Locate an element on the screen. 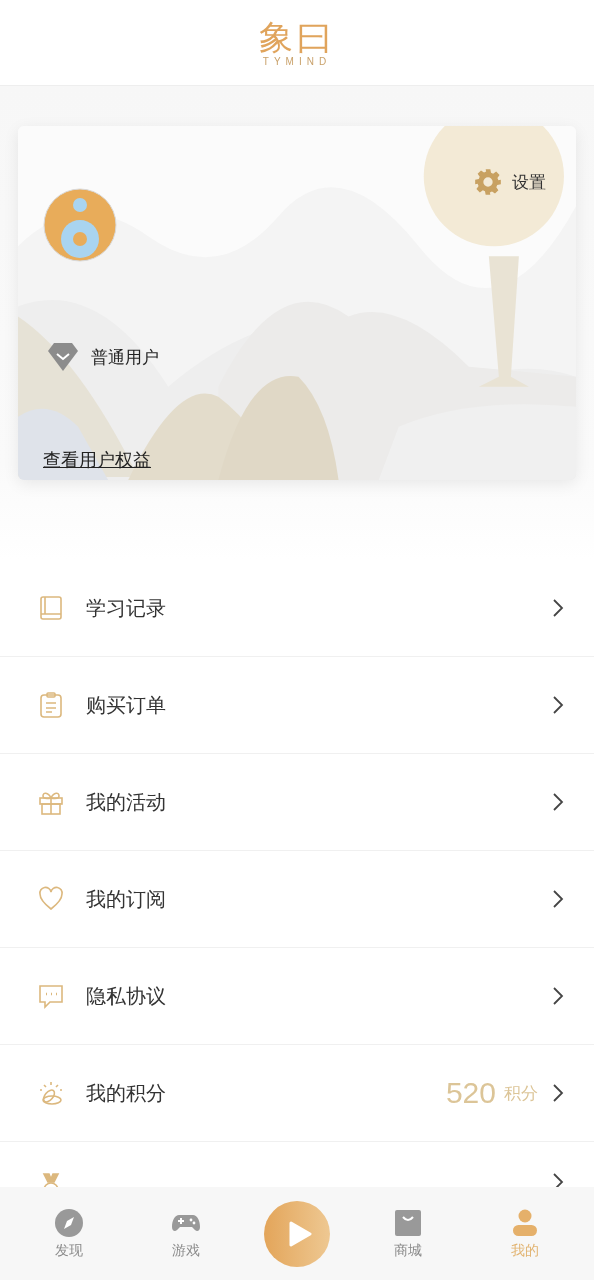  menu-item: 我的订阅 is located at coordinates (297, 899).